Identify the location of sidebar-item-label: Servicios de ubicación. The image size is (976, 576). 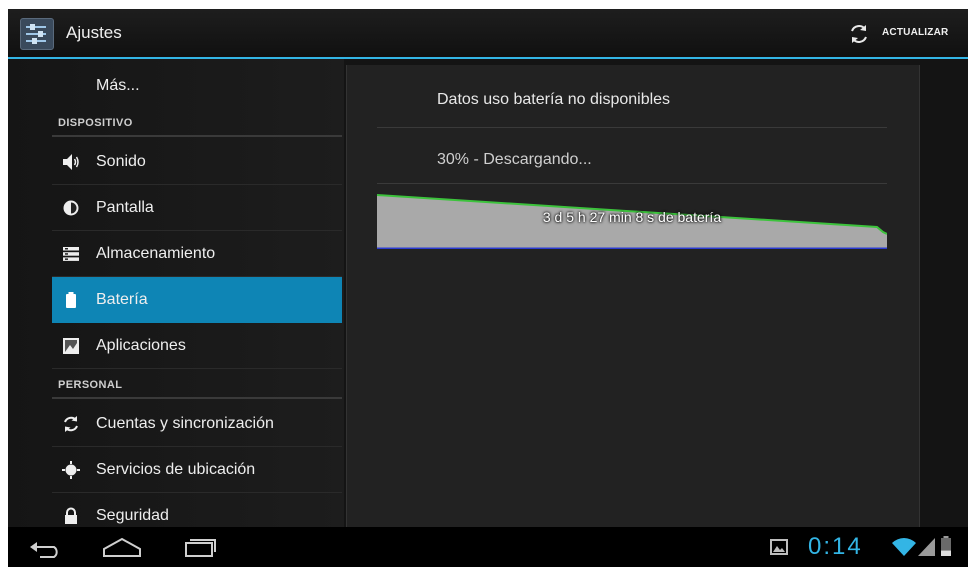
(176, 469).